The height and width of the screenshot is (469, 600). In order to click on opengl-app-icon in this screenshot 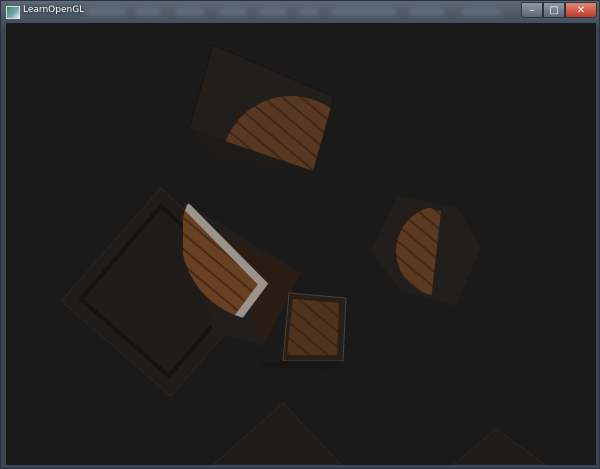, I will do `click(13, 12)`.